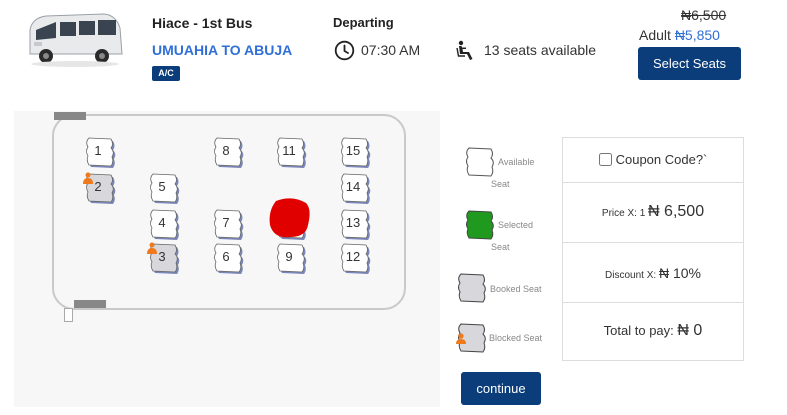 The image size is (787, 415). Describe the element at coordinates (623, 213) in the screenshot. I see `price-label: Price X: 1` at that location.